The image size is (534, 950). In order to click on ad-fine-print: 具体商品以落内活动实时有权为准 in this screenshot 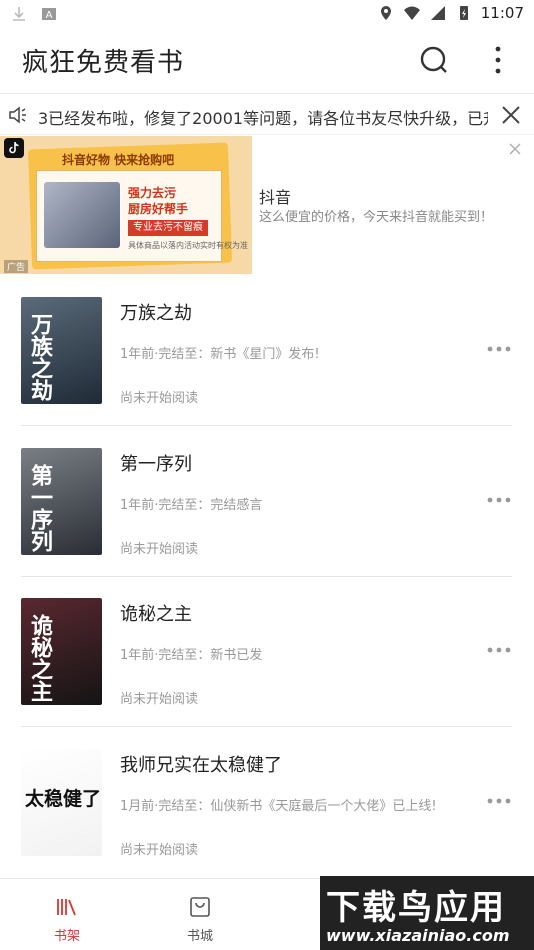, I will do `click(188, 245)`.